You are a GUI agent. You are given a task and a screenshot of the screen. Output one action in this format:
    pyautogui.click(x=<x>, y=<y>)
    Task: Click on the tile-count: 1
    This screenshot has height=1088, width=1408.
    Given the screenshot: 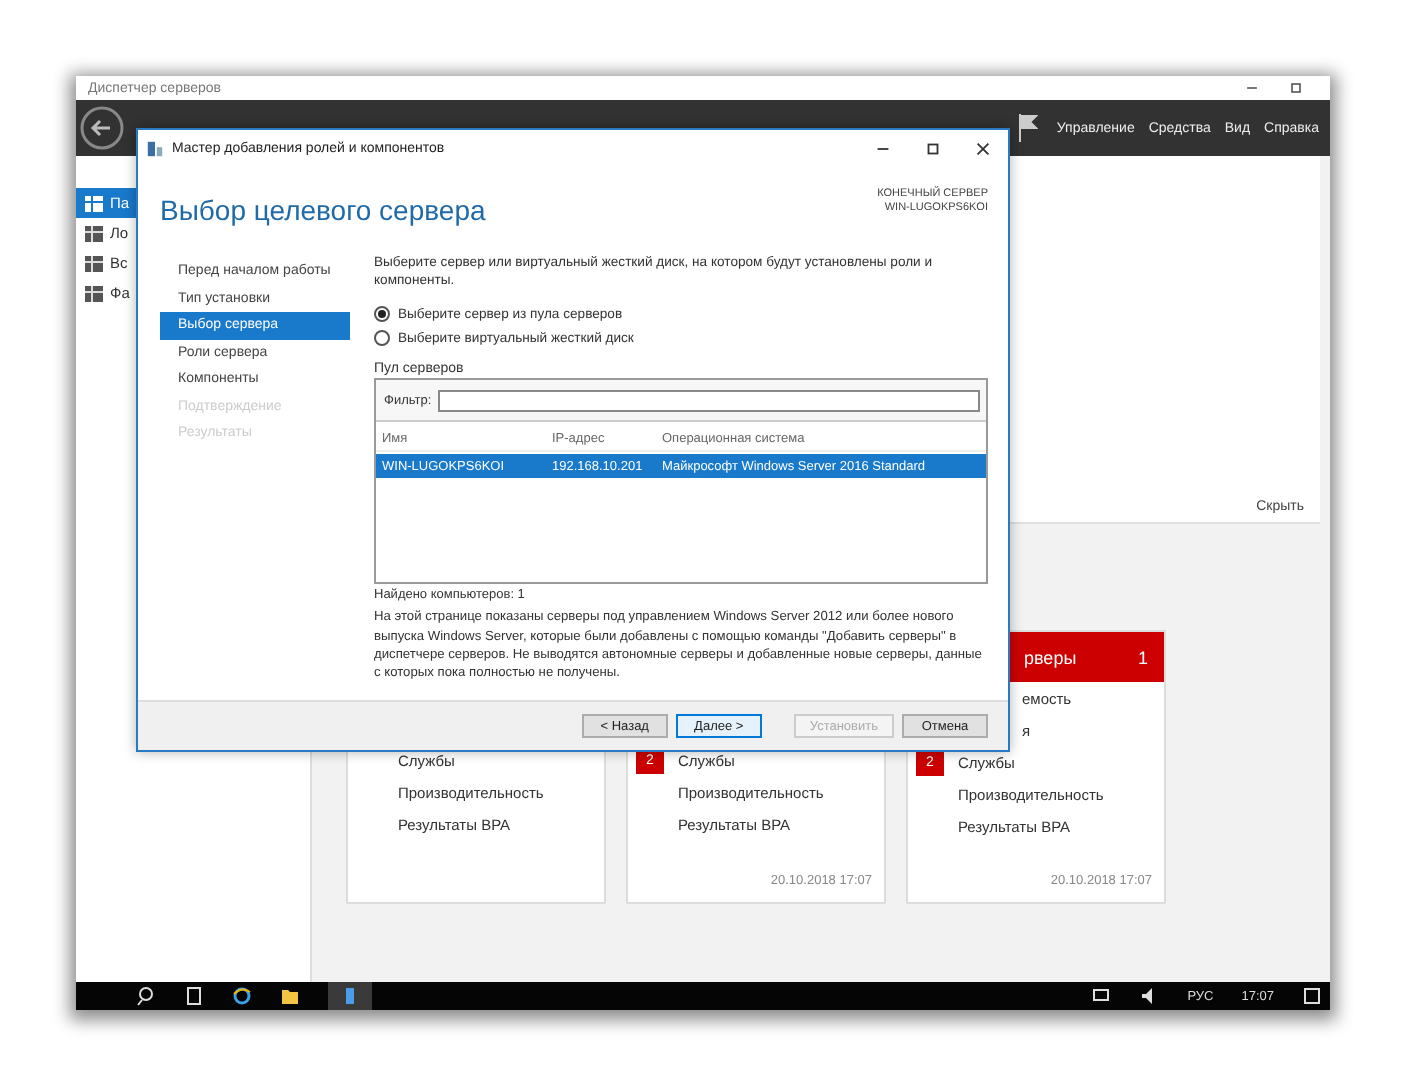 What is the action you would take?
    pyautogui.click(x=1142, y=657)
    